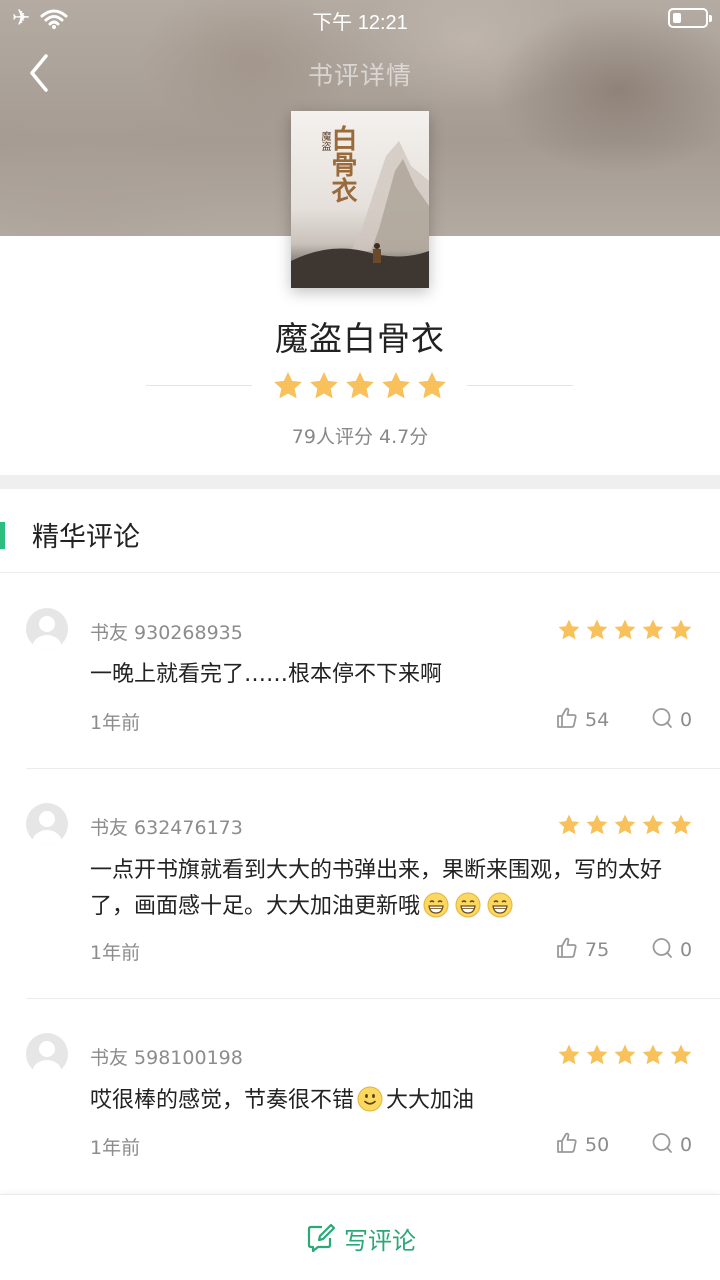 This screenshot has height=1280, width=720. I want to click on divider-left, so click(199, 385).